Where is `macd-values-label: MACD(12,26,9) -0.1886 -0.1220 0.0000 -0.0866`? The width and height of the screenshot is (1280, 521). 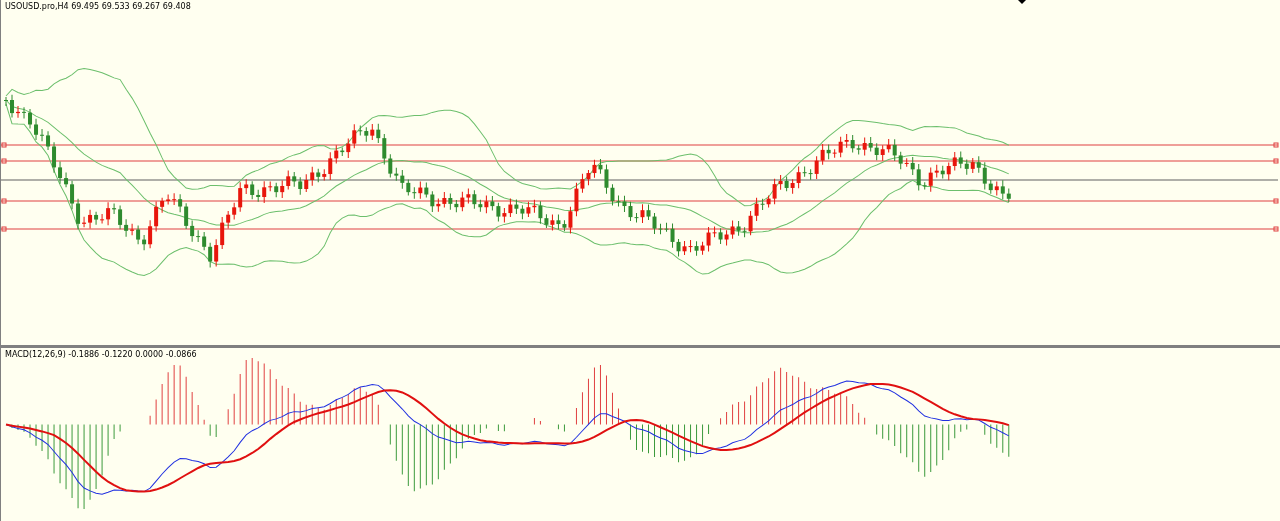 macd-values-label: MACD(12,26,9) -0.1886 -0.1220 0.0000 -0.0866 is located at coordinates (101, 354).